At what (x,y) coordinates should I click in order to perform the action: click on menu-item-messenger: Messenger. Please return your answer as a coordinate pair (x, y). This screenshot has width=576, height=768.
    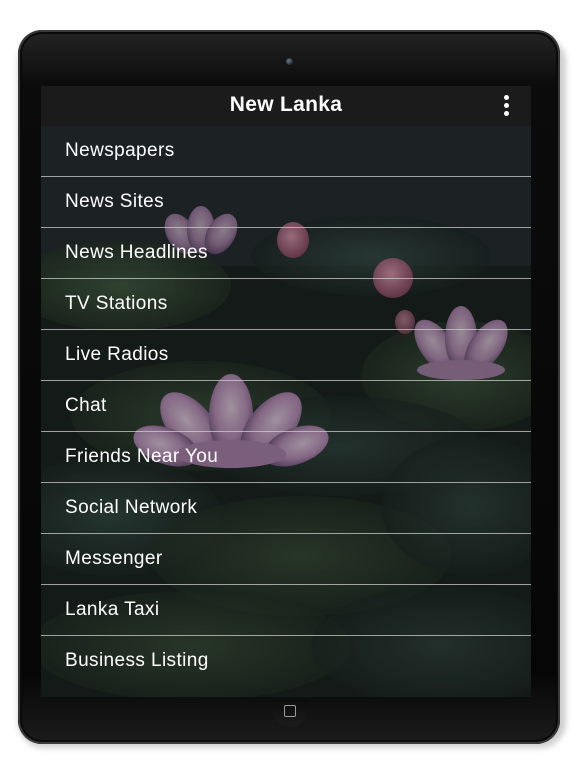
    Looking at the image, I should click on (286, 559).